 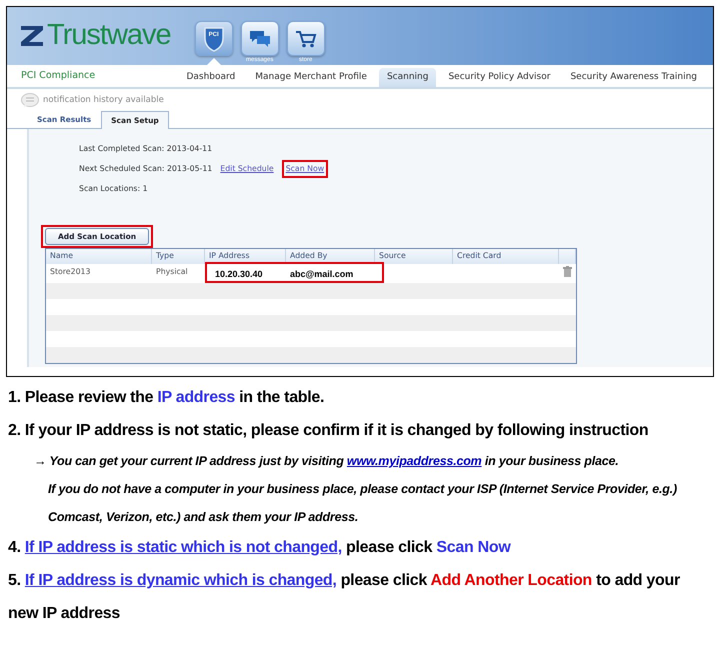 What do you see at coordinates (499, 77) in the screenshot?
I see `nav-tab: Security Policy Advisor` at bounding box center [499, 77].